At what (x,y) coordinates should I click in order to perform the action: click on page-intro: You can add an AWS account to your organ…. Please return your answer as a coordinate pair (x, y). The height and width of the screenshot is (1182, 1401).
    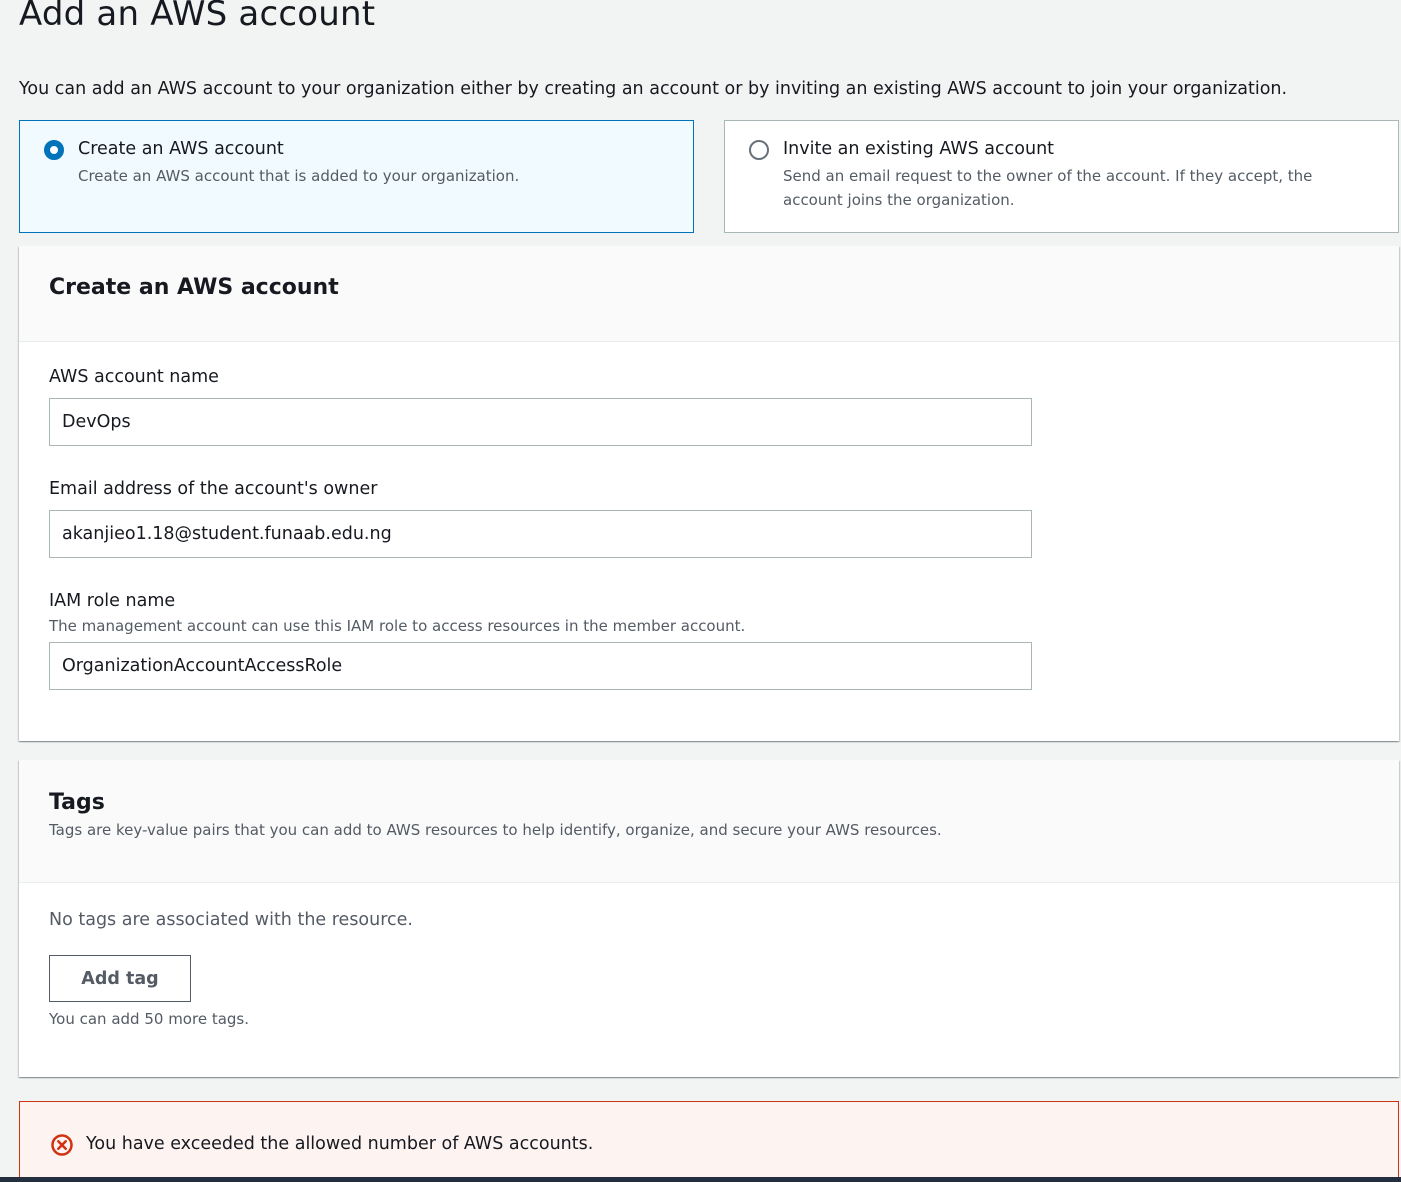
    Looking at the image, I should click on (653, 89).